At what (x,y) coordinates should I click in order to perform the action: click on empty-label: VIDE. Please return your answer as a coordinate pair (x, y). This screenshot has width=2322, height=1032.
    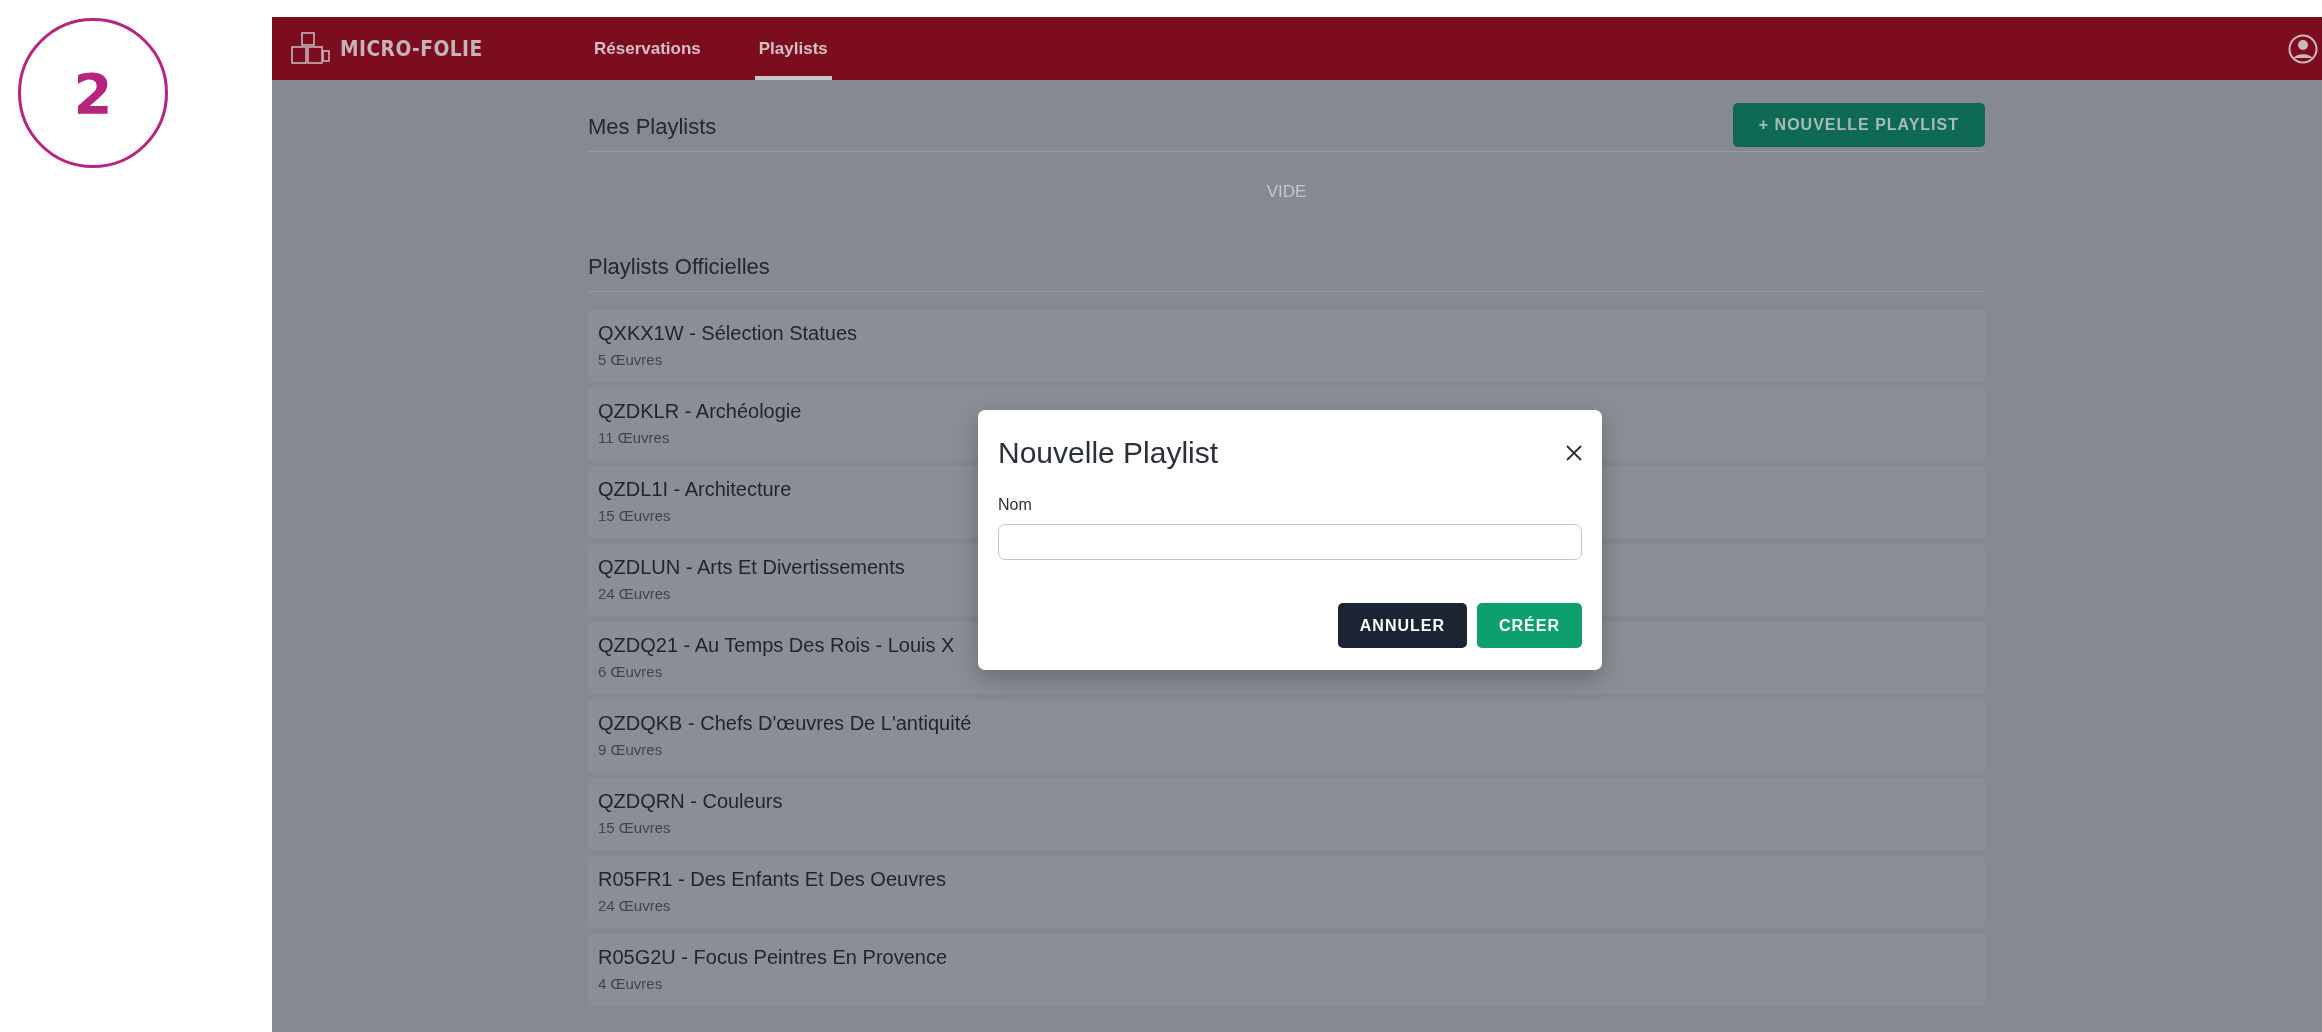
    Looking at the image, I should click on (1286, 192).